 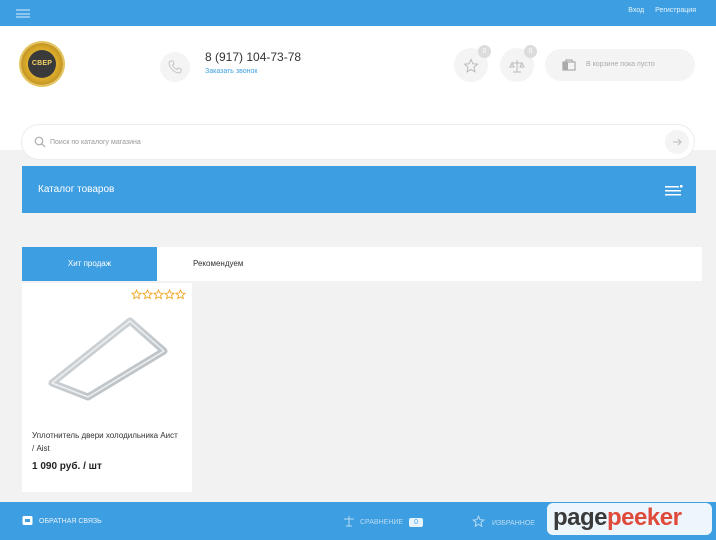 What do you see at coordinates (580, 517) in the screenshot?
I see `watermark-part1: page` at bounding box center [580, 517].